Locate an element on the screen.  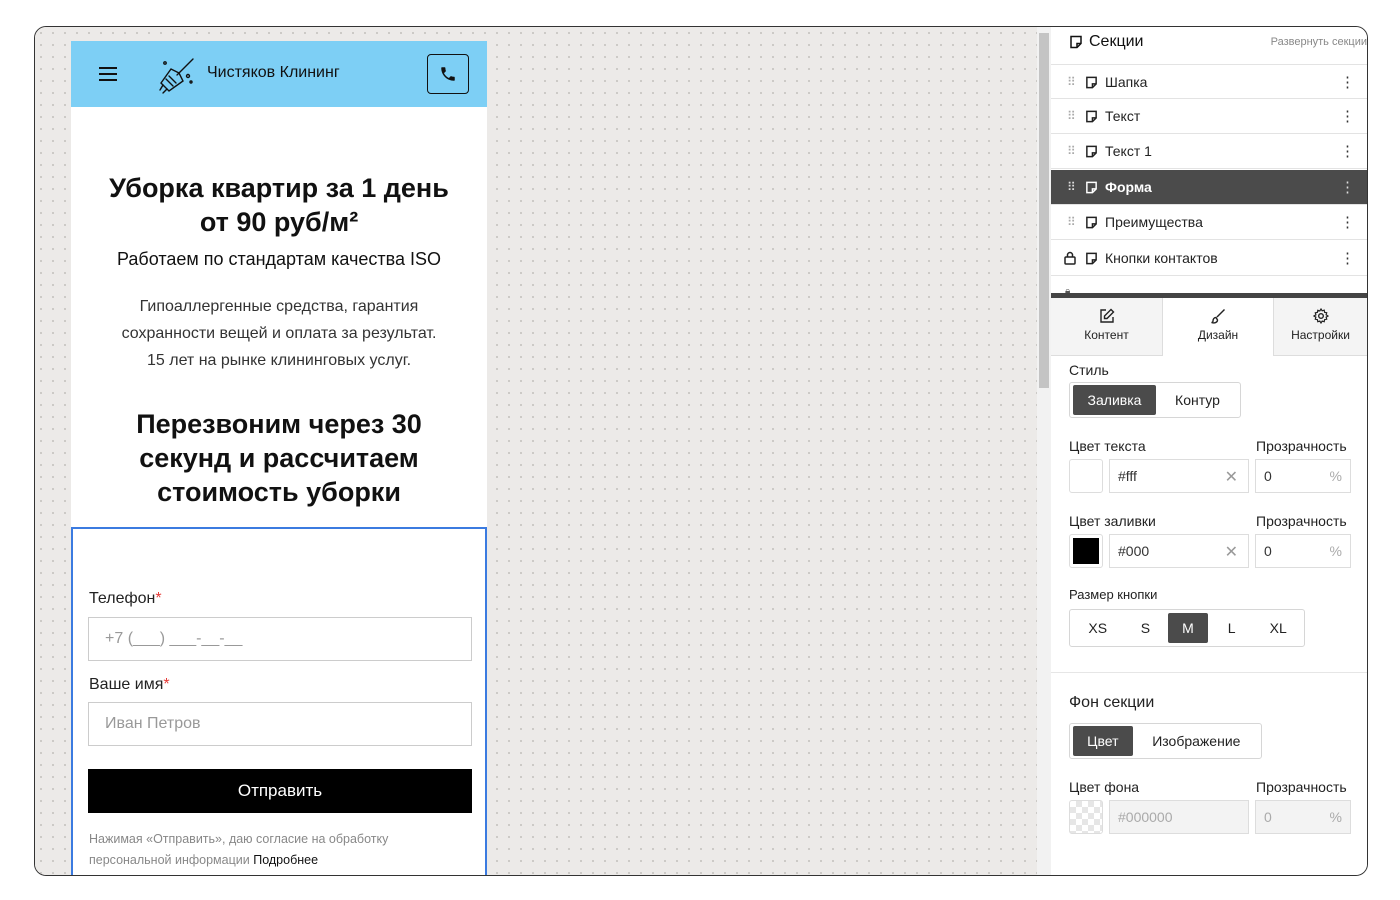
section-item-label: Шапка is located at coordinates (1126, 82).